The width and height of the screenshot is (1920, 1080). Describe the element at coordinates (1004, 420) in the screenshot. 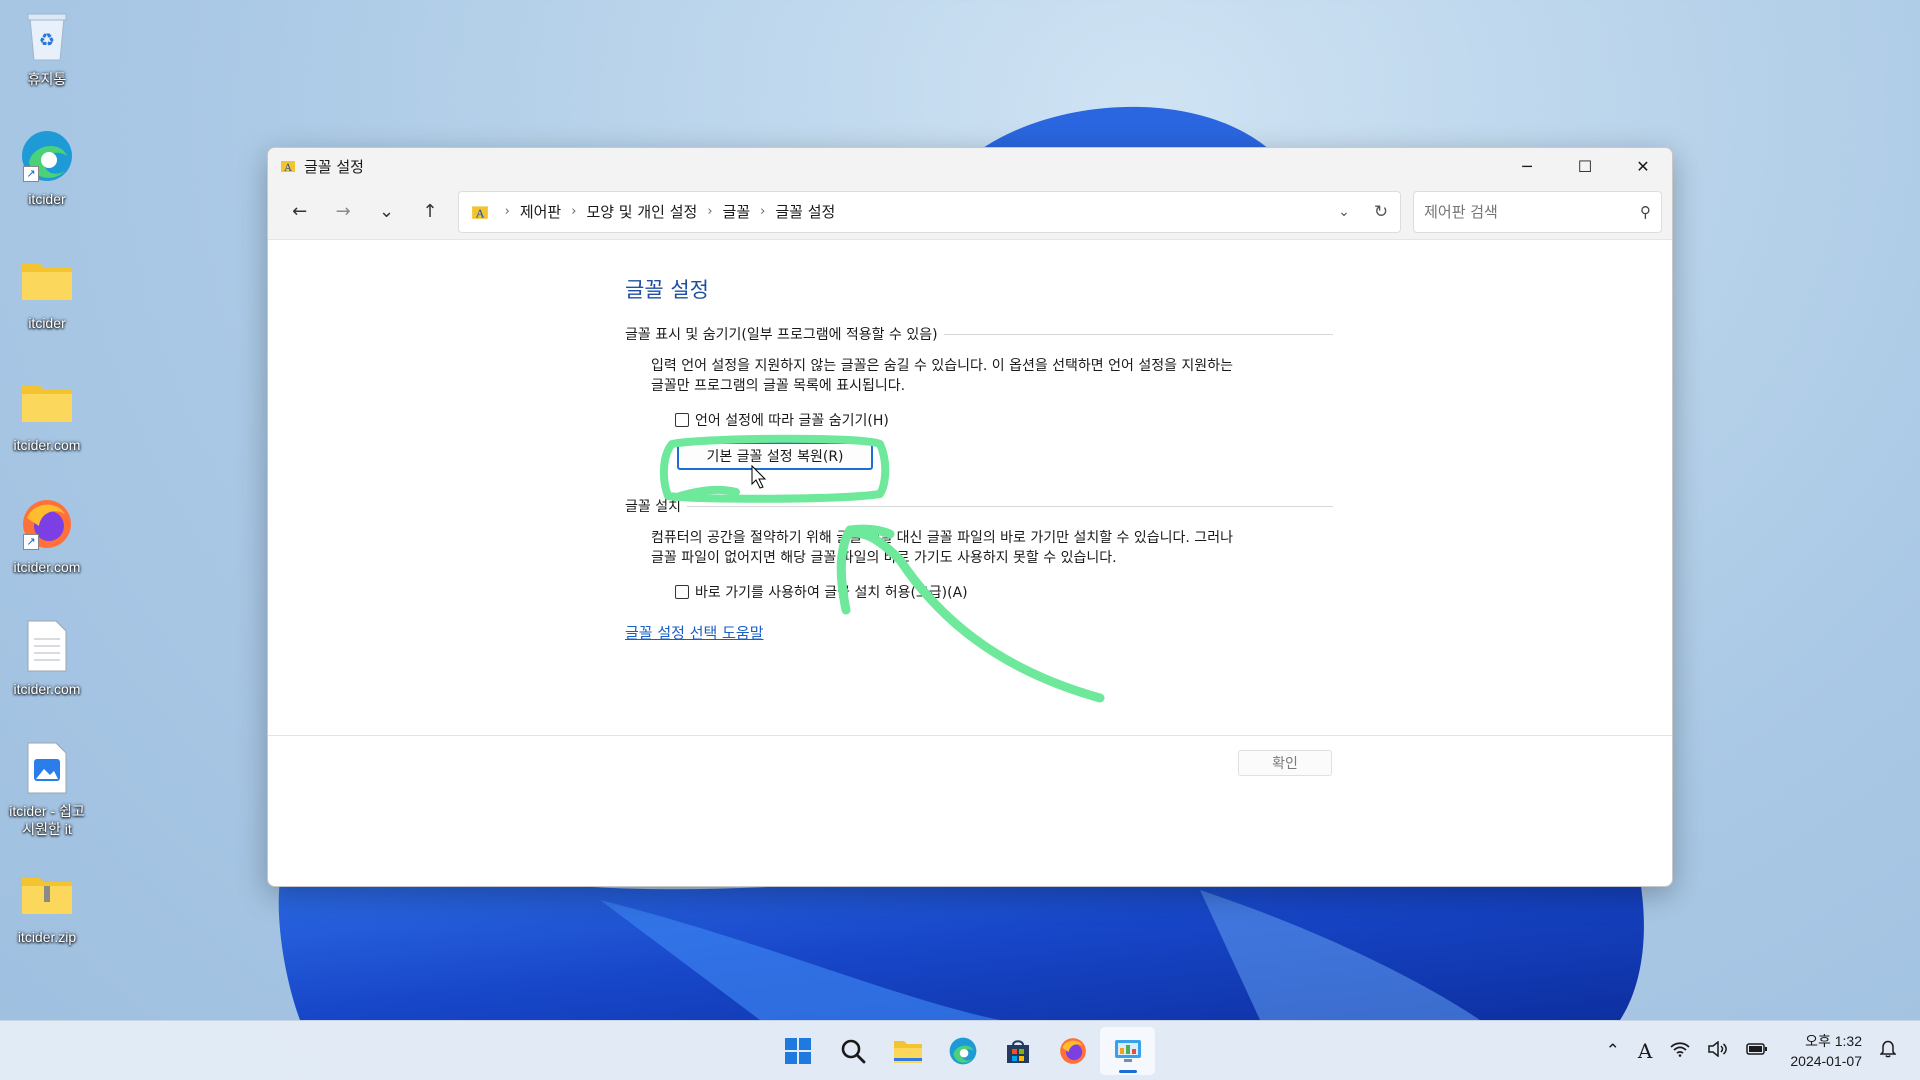

I see `hide-fonts-checkbox-row: 언어 설정에 따라 글꼴 숨기기(H)` at that location.